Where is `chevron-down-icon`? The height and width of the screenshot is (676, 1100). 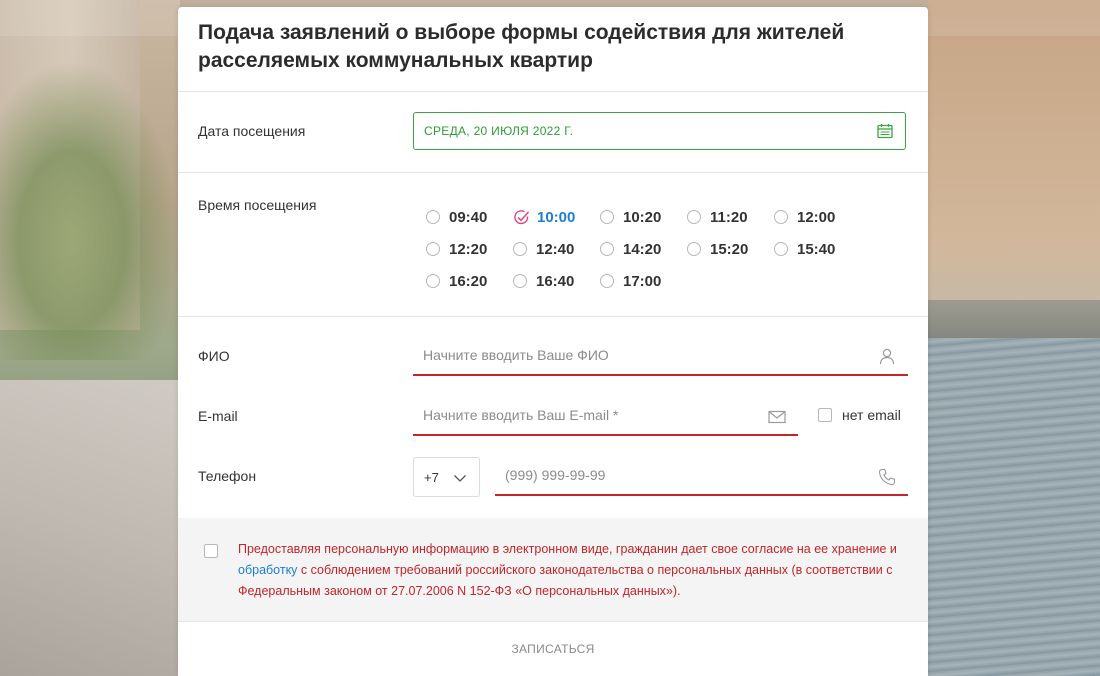 chevron-down-icon is located at coordinates (460, 478).